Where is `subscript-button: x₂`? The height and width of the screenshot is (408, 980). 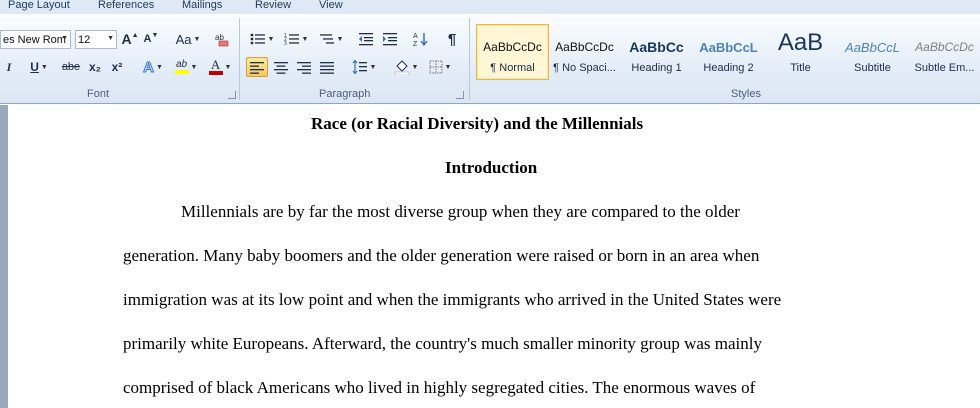 subscript-button: x₂ is located at coordinates (95, 67).